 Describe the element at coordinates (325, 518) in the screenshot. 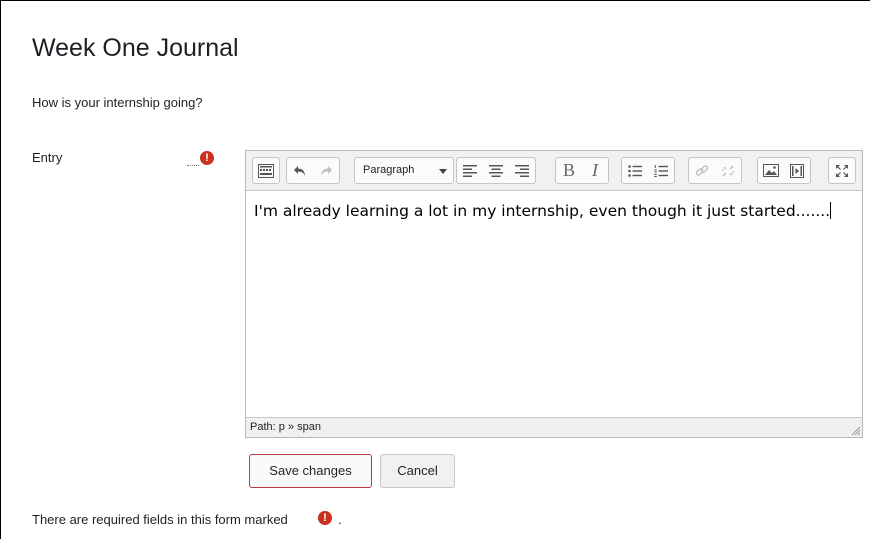

I see `required-legend-icon: !` at that location.